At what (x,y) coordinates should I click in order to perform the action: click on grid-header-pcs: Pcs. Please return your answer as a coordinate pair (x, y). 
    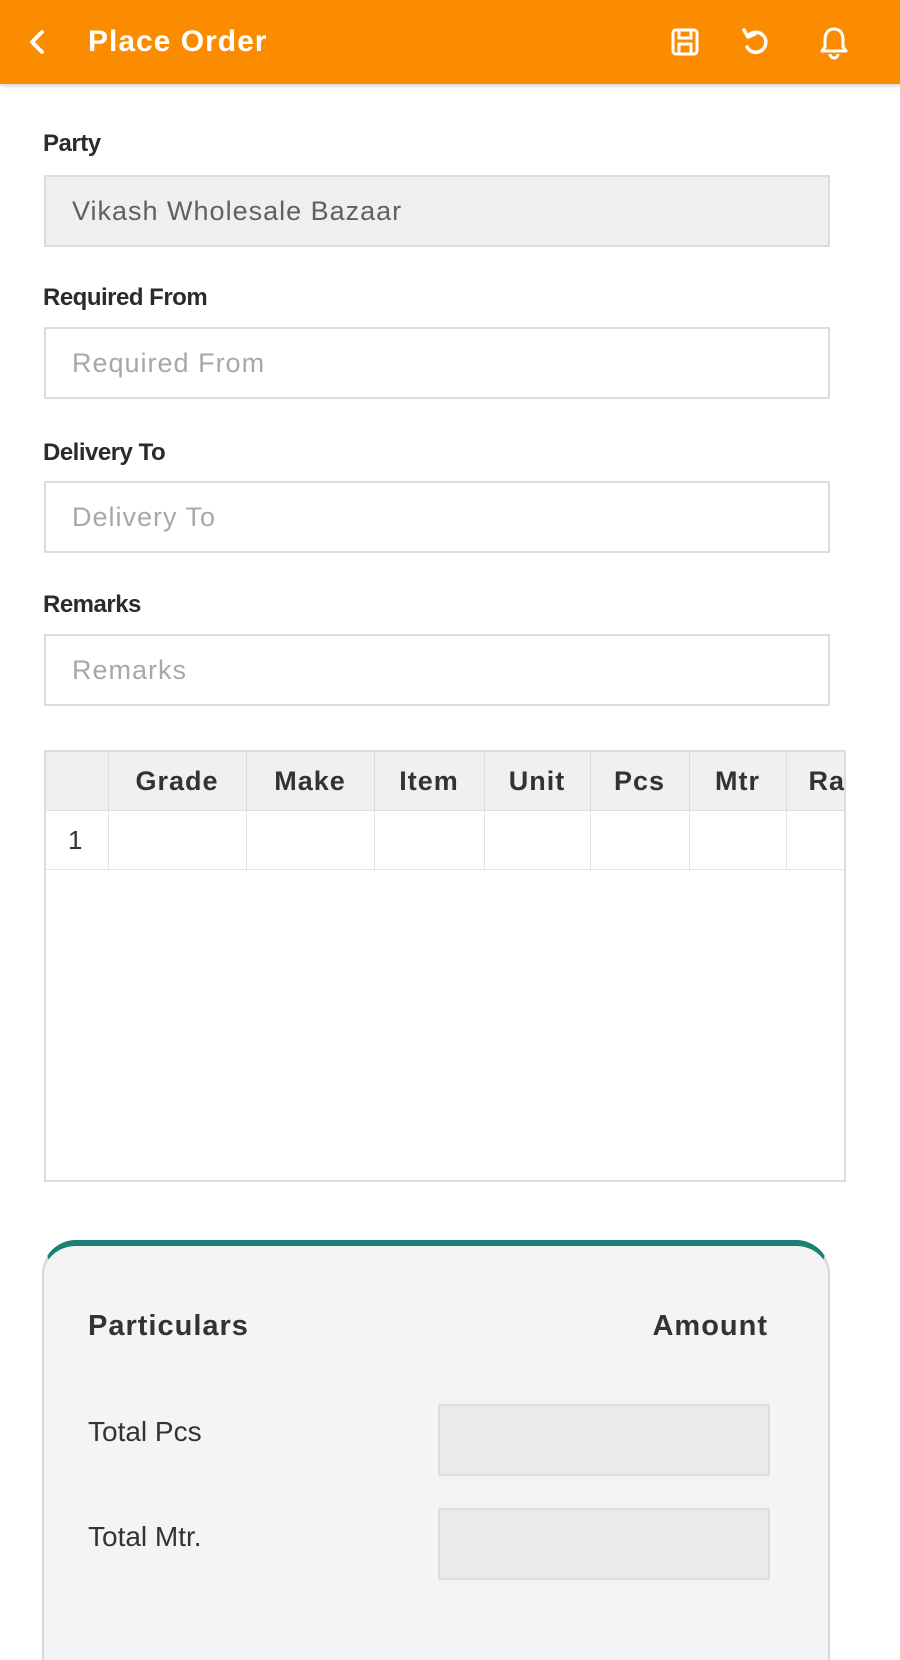
    Looking at the image, I should click on (640, 781).